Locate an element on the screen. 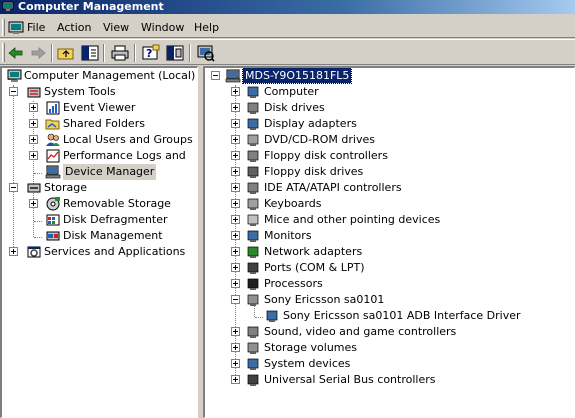 The image size is (575, 418). tree-label-event-viewer: Event Viewer is located at coordinates (99, 108).